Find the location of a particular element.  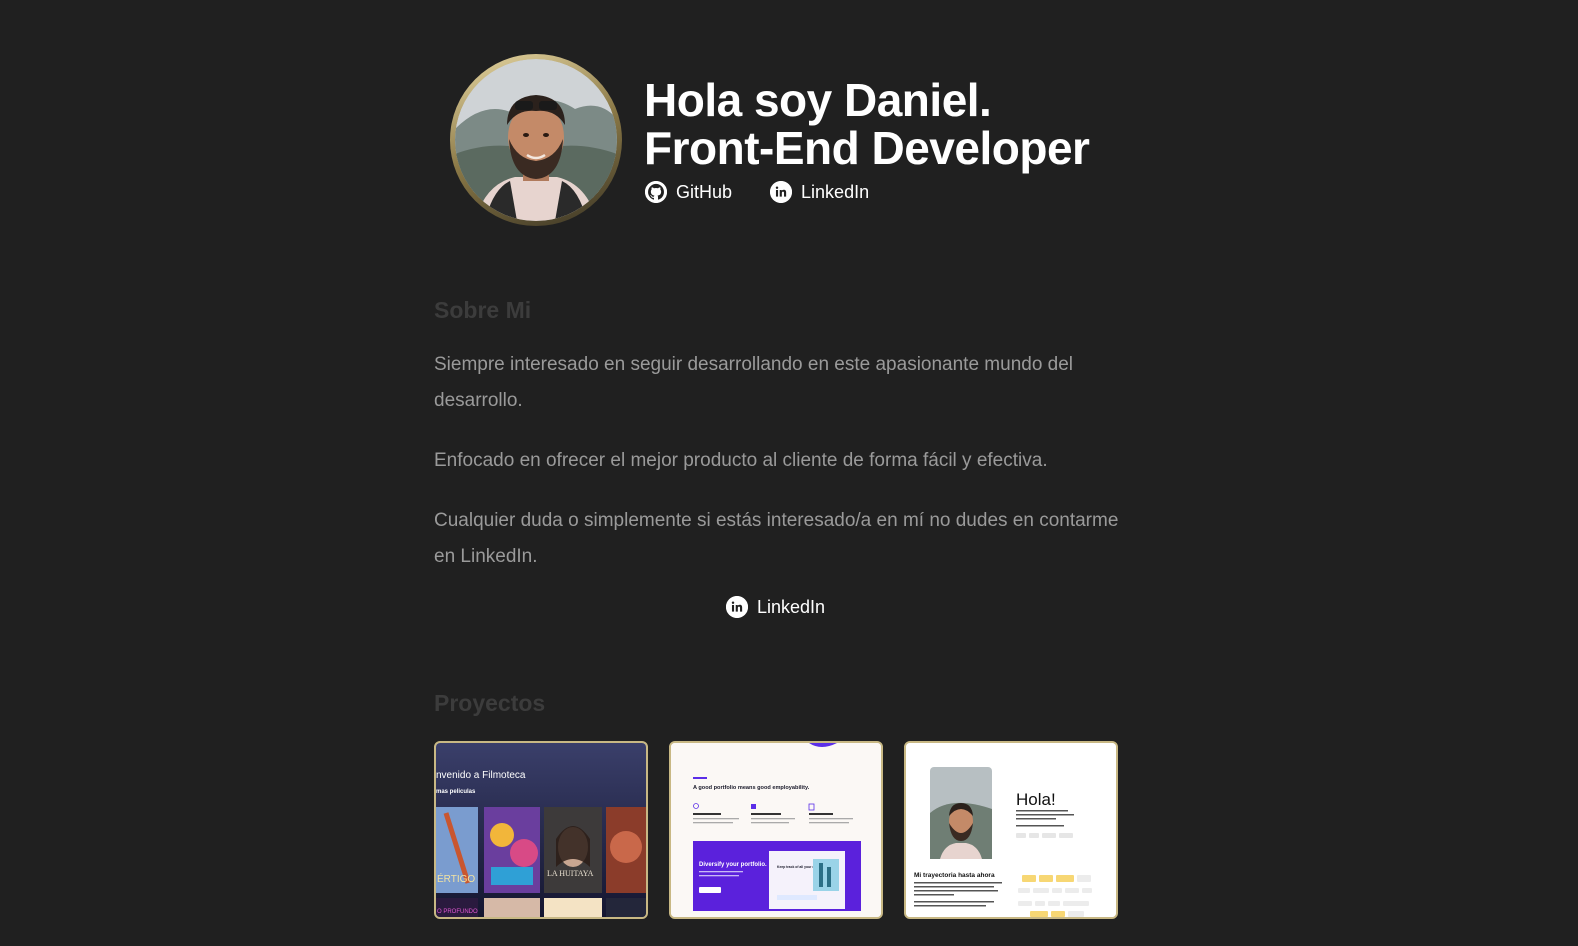

project-card-personal: Hola! Mi trayectoria hasta ahora is located at coordinates (1011, 830).